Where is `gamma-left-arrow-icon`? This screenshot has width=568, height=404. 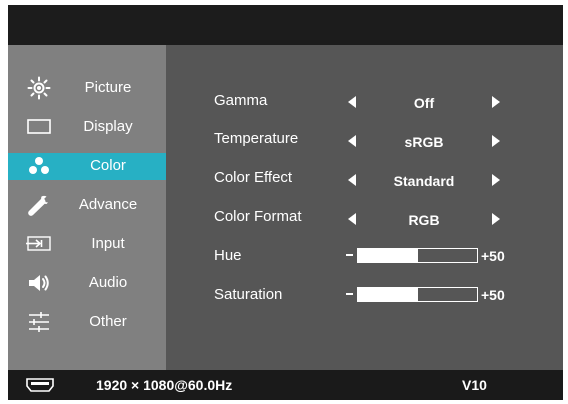
gamma-left-arrow-icon is located at coordinates (352, 102).